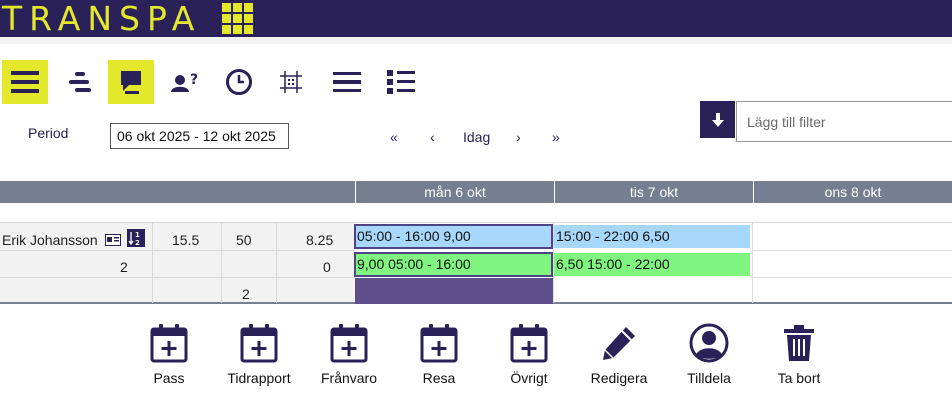  Describe the element at coordinates (454, 192) in the screenshot. I see `day-header-mon: mån 6 okt` at that location.